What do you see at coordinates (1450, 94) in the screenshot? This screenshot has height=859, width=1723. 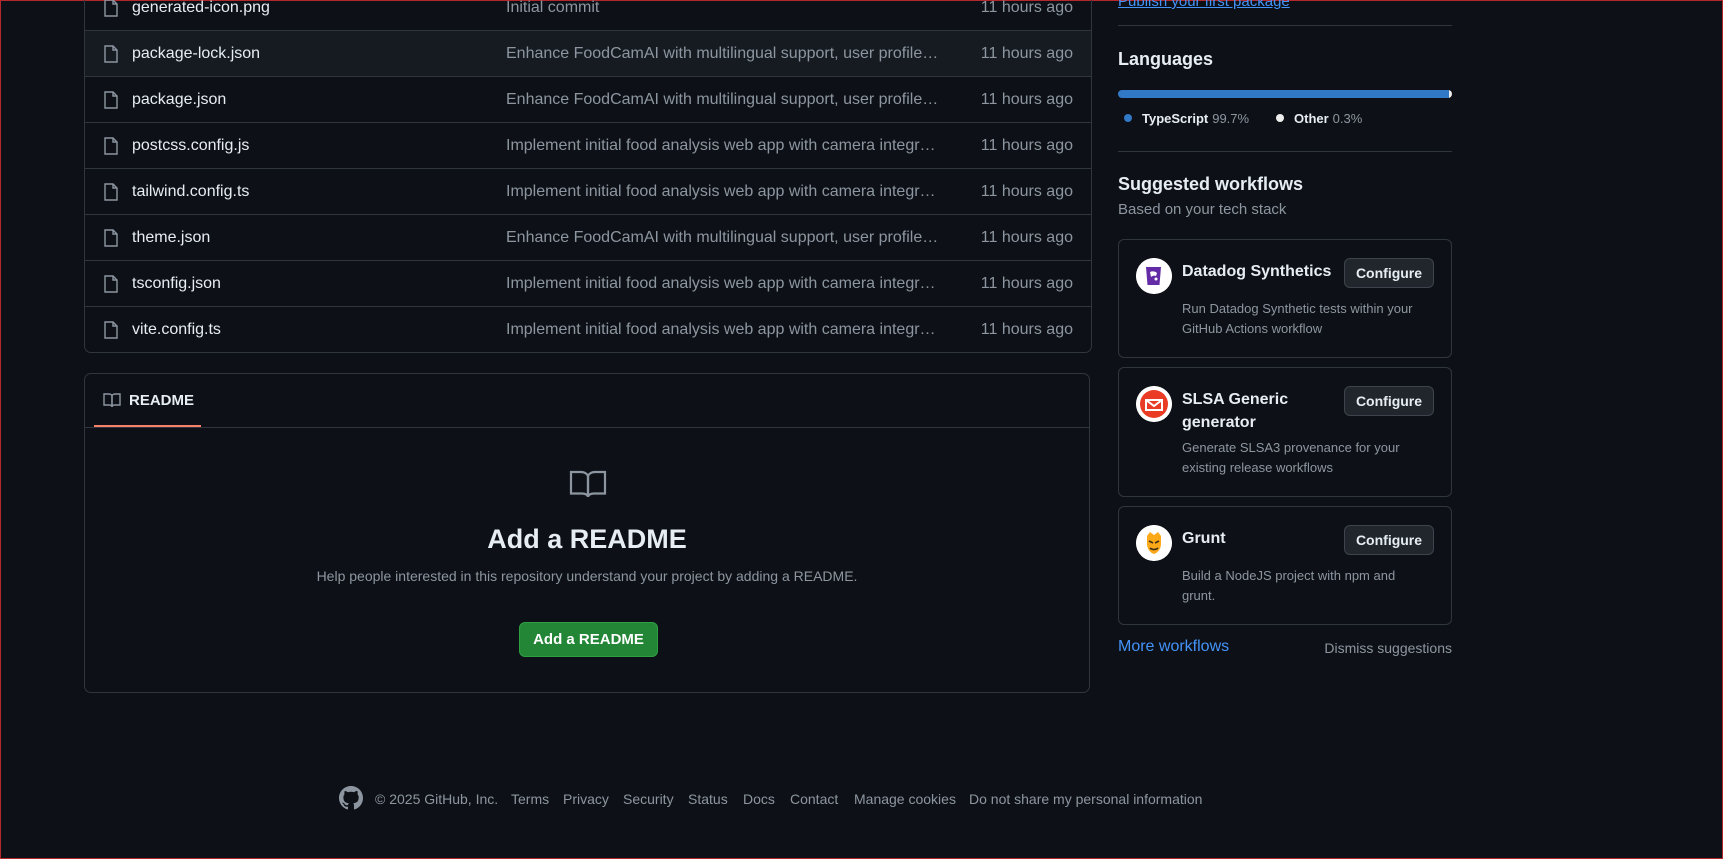 I see `language-bar-other` at bounding box center [1450, 94].